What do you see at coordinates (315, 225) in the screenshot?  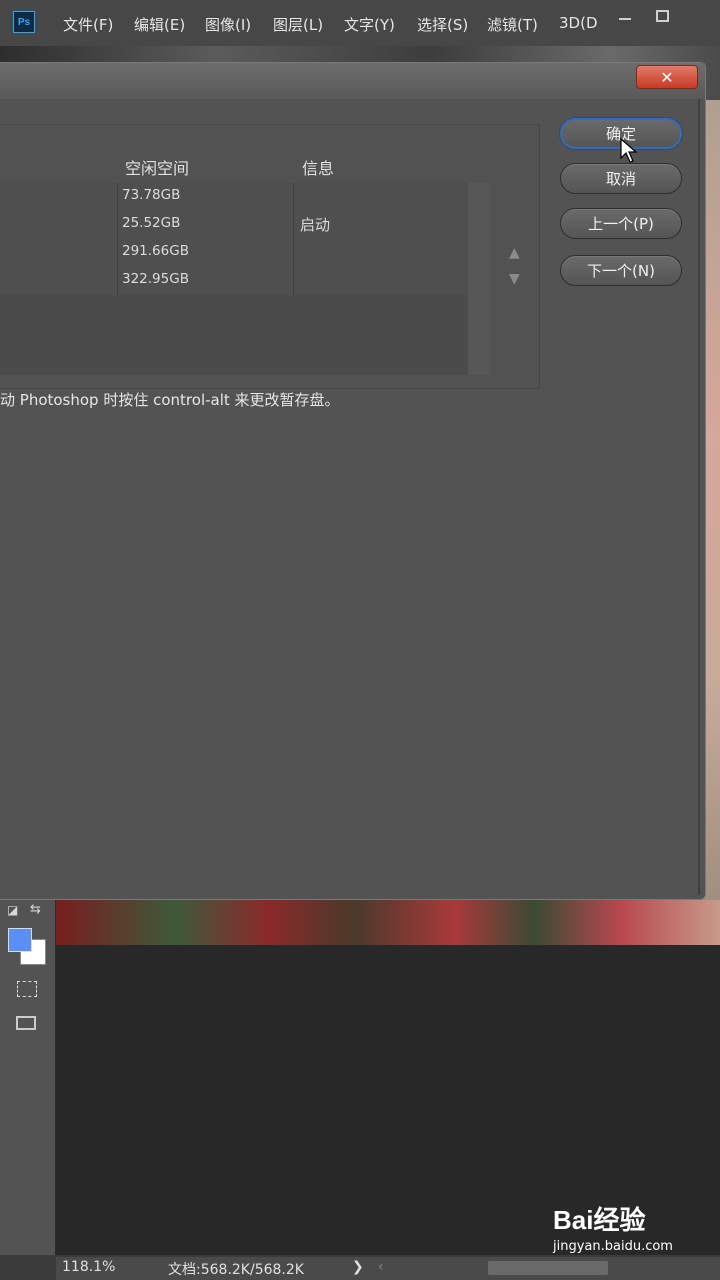 I see `table-row-info: 启动` at bounding box center [315, 225].